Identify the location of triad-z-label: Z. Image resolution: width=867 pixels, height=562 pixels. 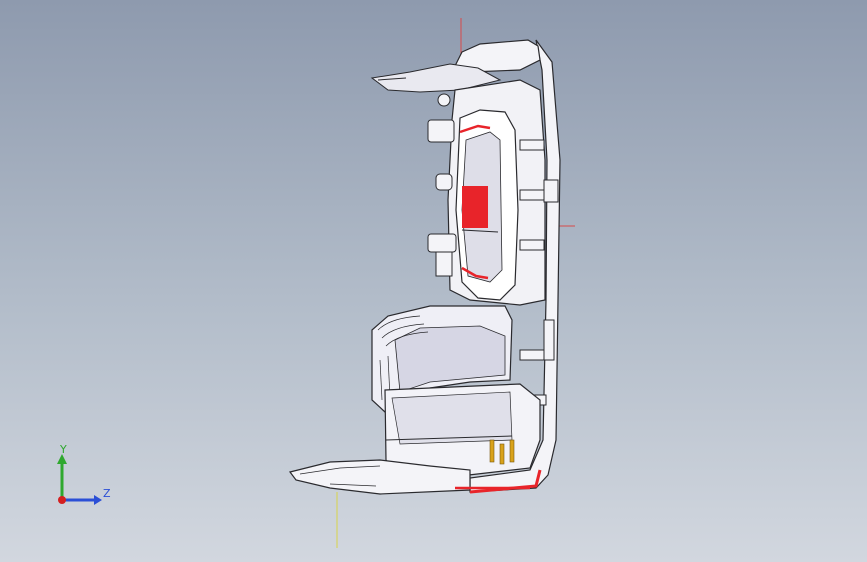
(107, 493).